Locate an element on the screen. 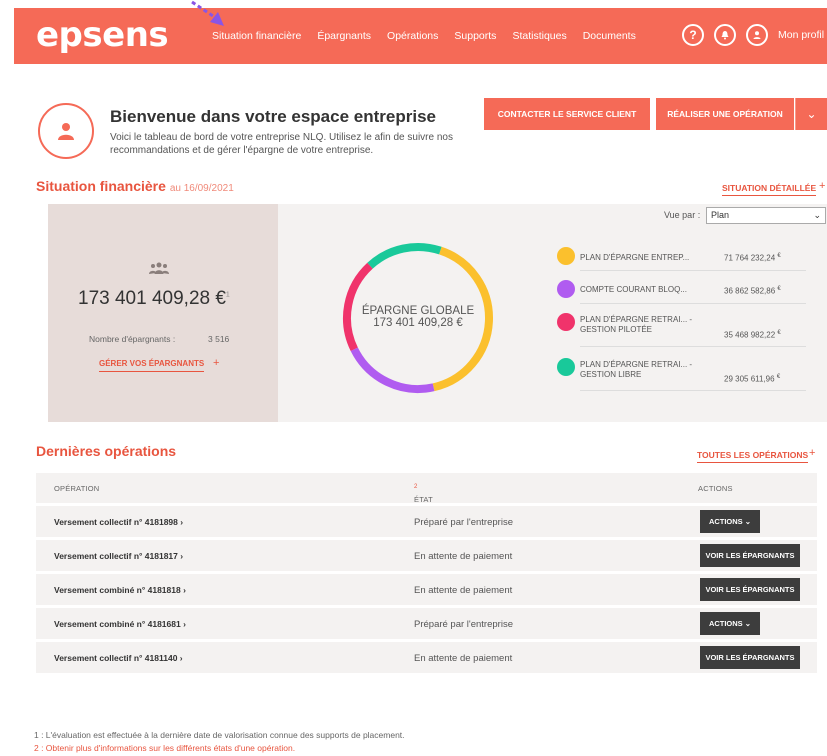  legend-dot-per-pilotee is located at coordinates (566, 322).